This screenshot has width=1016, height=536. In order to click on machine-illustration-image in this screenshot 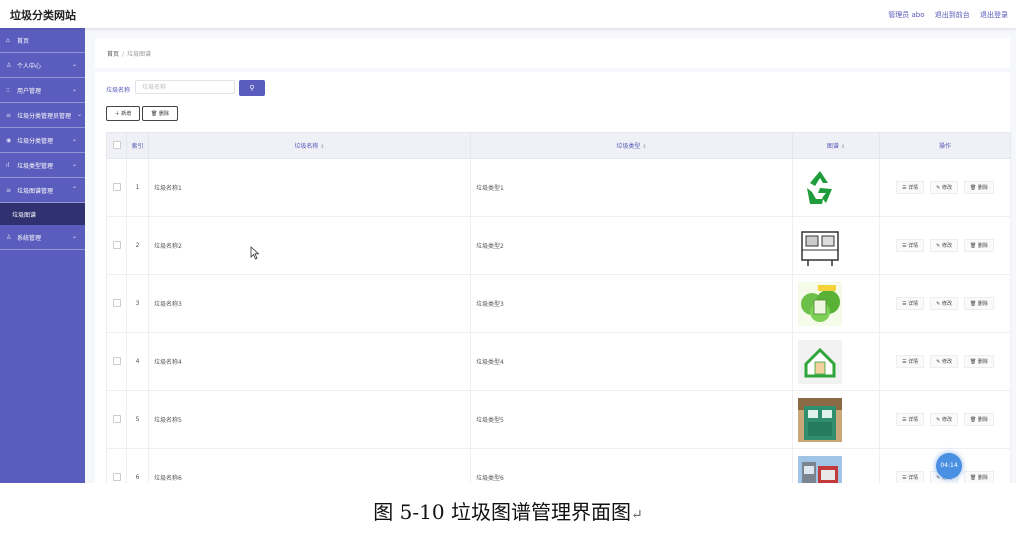, I will do `click(820, 245)`.